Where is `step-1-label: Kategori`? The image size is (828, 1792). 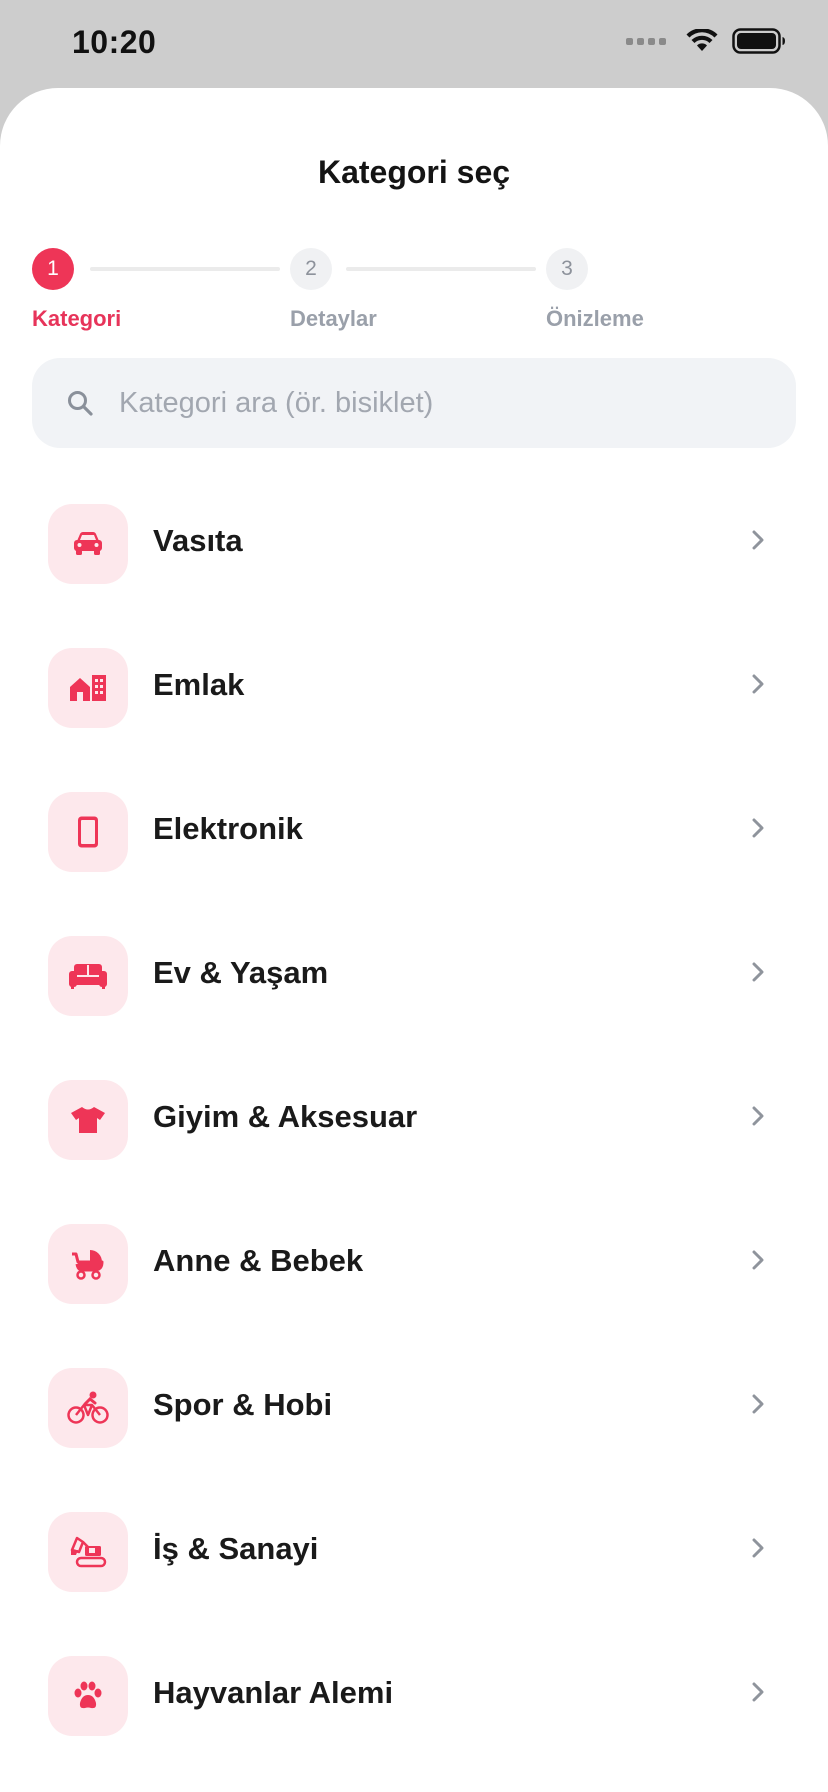 step-1-label: Kategori is located at coordinates (77, 318).